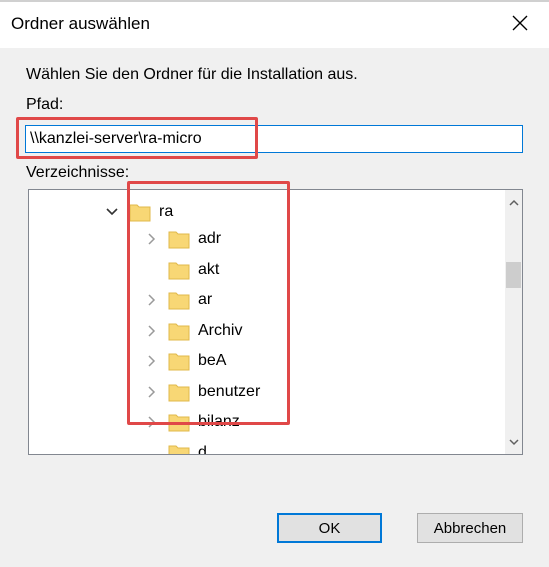  Describe the element at coordinates (192, 422) in the screenshot. I see `tree-item: bilanz` at that location.